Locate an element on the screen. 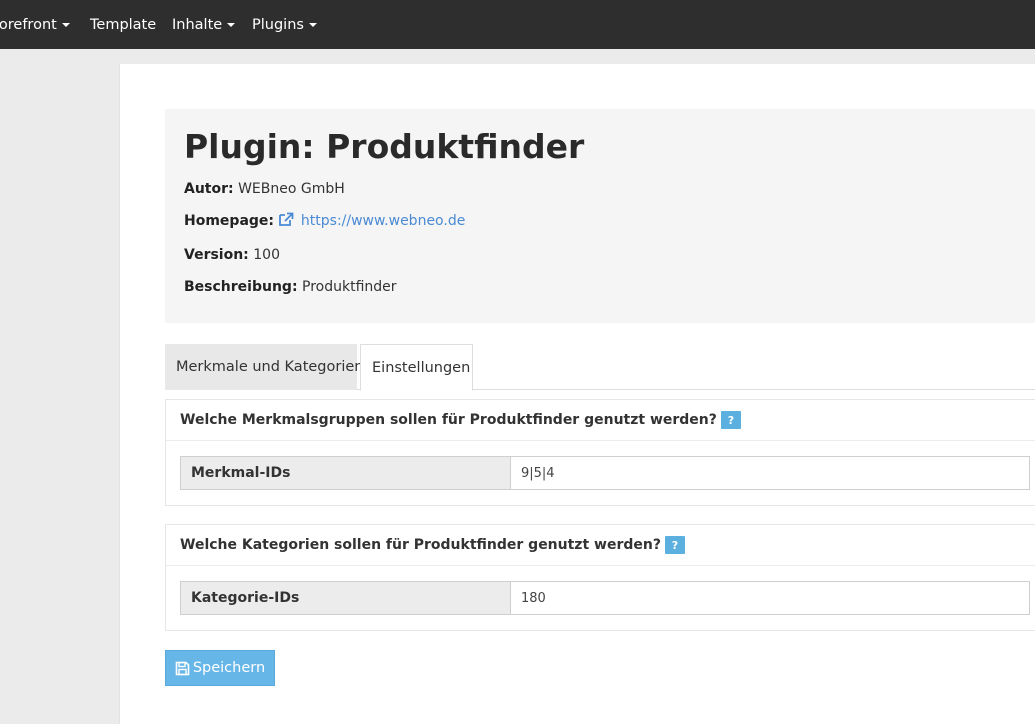 The width and height of the screenshot is (1035, 724). tab-einstellungen: Einstellungen is located at coordinates (416, 367).